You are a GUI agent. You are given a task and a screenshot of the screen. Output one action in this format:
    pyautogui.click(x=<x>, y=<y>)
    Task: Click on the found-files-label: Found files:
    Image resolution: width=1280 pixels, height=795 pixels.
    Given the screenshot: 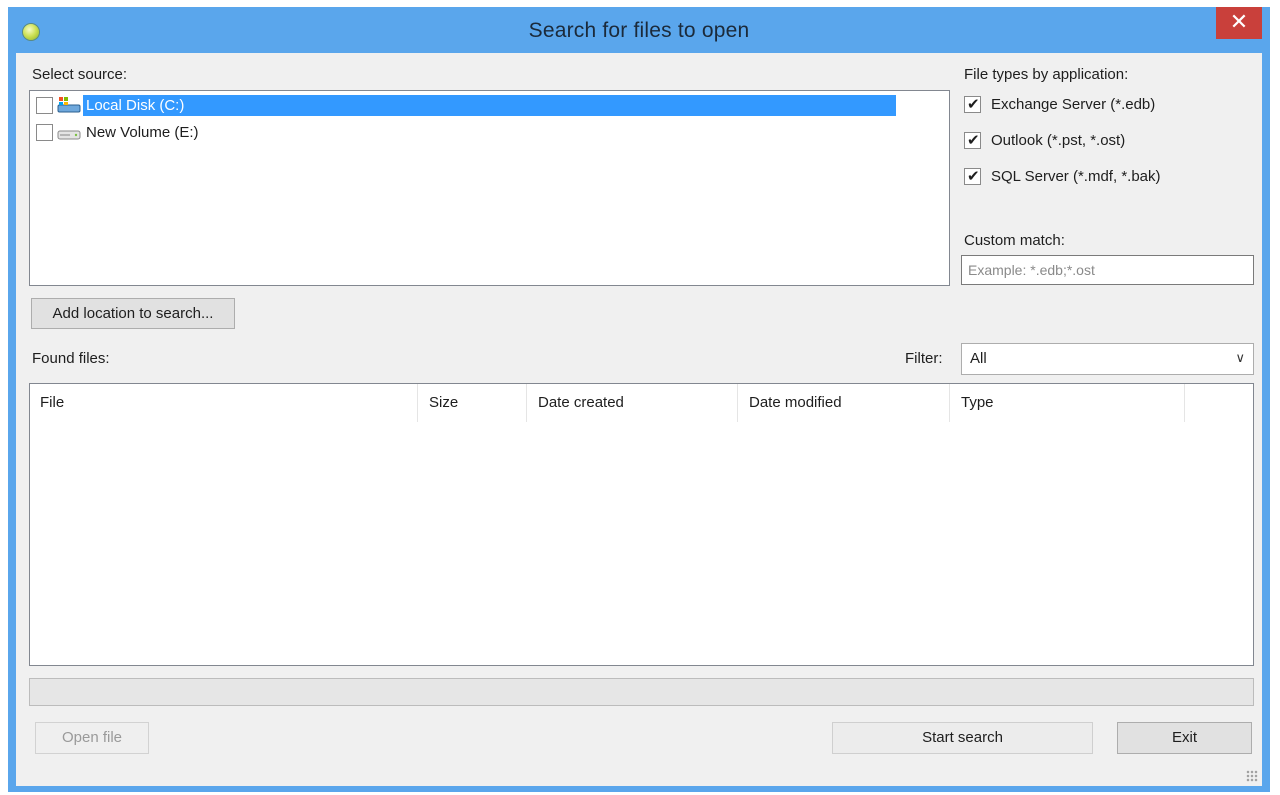 What is the action you would take?
    pyautogui.click(x=71, y=358)
    